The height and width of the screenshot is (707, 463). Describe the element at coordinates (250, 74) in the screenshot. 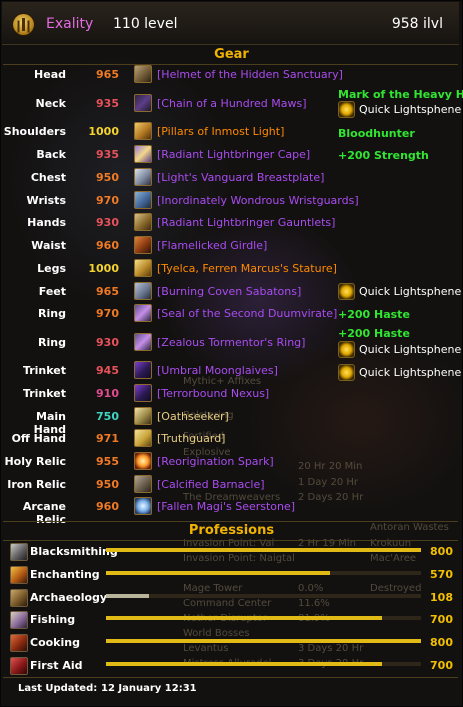

I see `gear-item-link: [Helmet of the Hidden Sanctuary]` at that location.